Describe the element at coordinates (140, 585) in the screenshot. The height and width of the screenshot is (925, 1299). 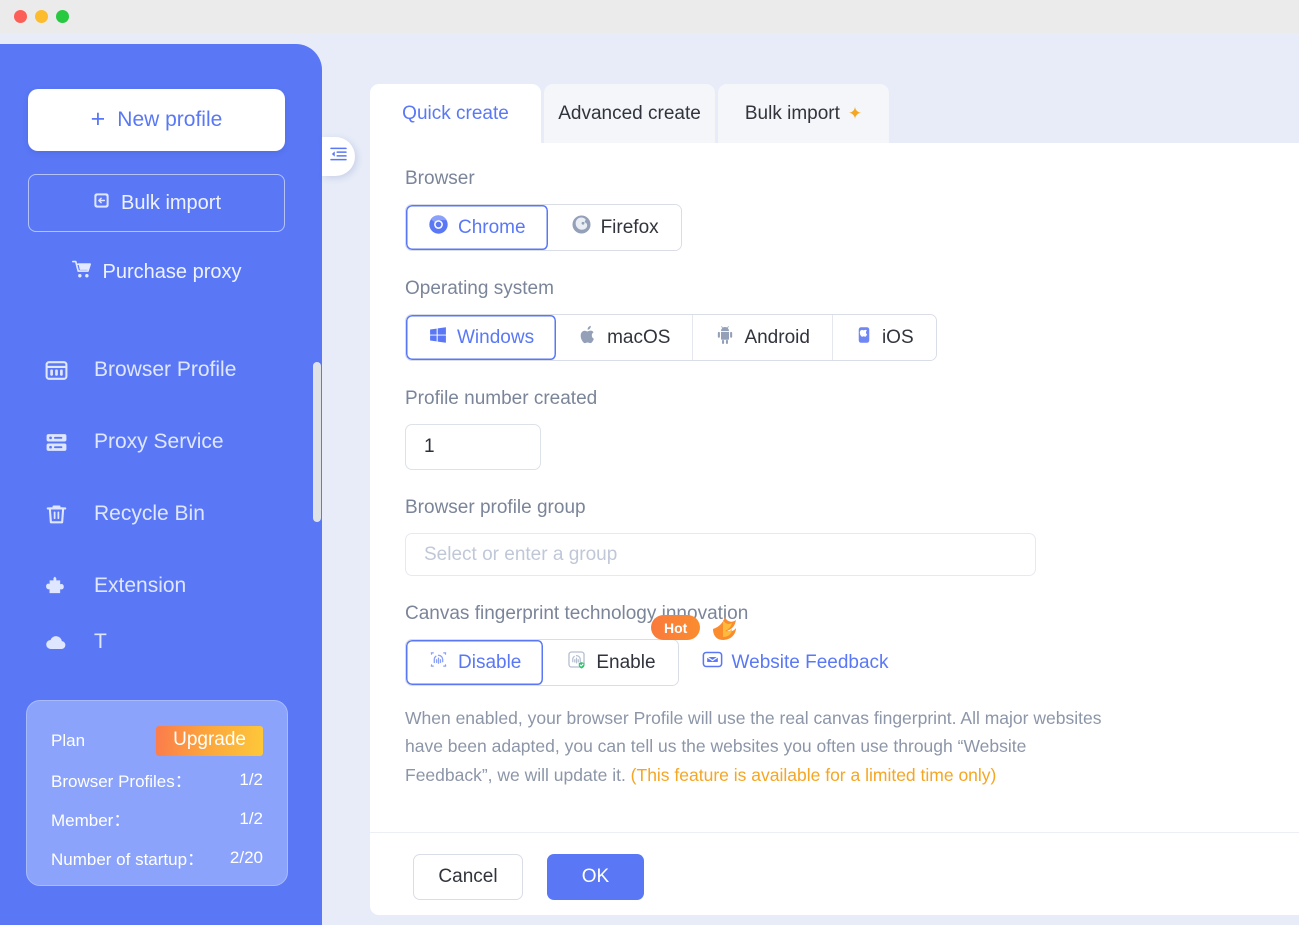
I see `sidebar-item-label: Extension` at that location.